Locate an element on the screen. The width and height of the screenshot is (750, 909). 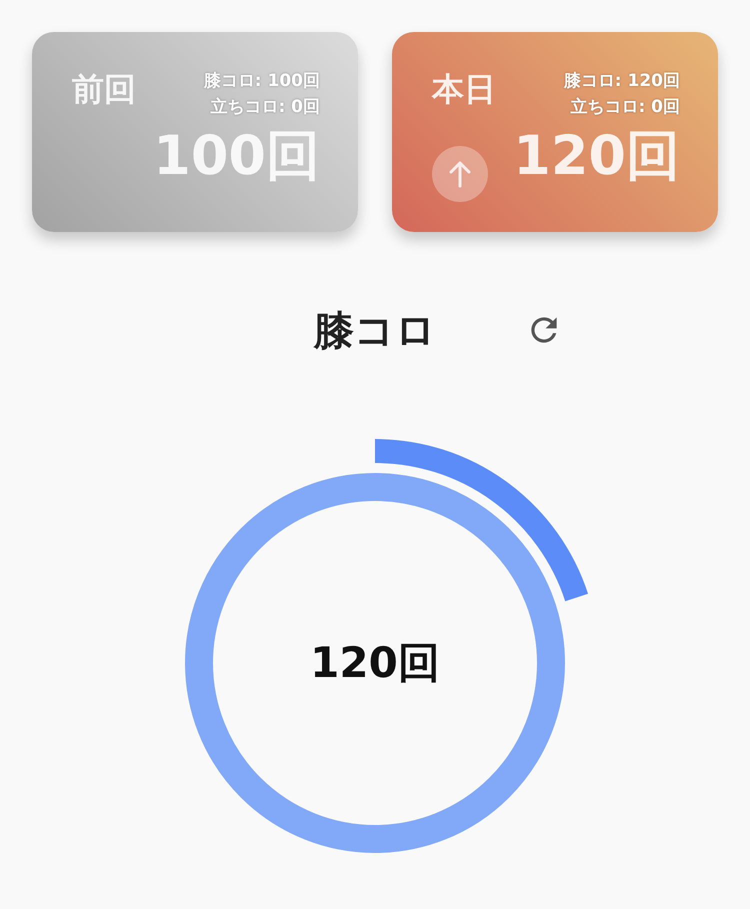
ring-value: 120回 is located at coordinates (375, 662).